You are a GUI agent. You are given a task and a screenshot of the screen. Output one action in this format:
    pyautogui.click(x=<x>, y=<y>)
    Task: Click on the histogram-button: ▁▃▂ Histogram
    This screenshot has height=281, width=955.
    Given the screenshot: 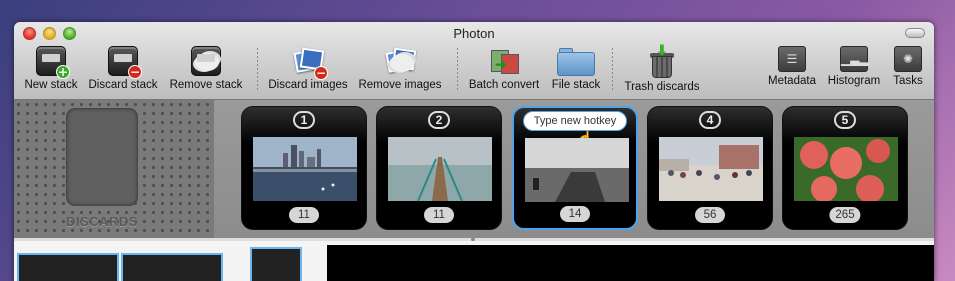 What is the action you would take?
    pyautogui.click(x=854, y=66)
    